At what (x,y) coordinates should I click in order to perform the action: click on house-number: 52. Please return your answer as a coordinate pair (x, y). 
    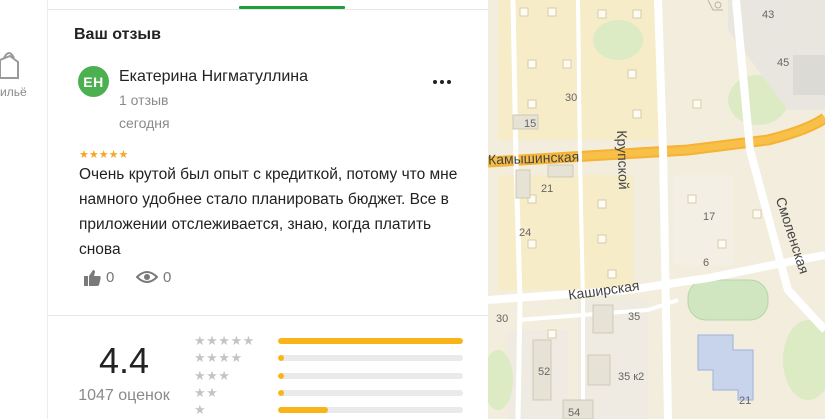
    Looking at the image, I should click on (544, 372).